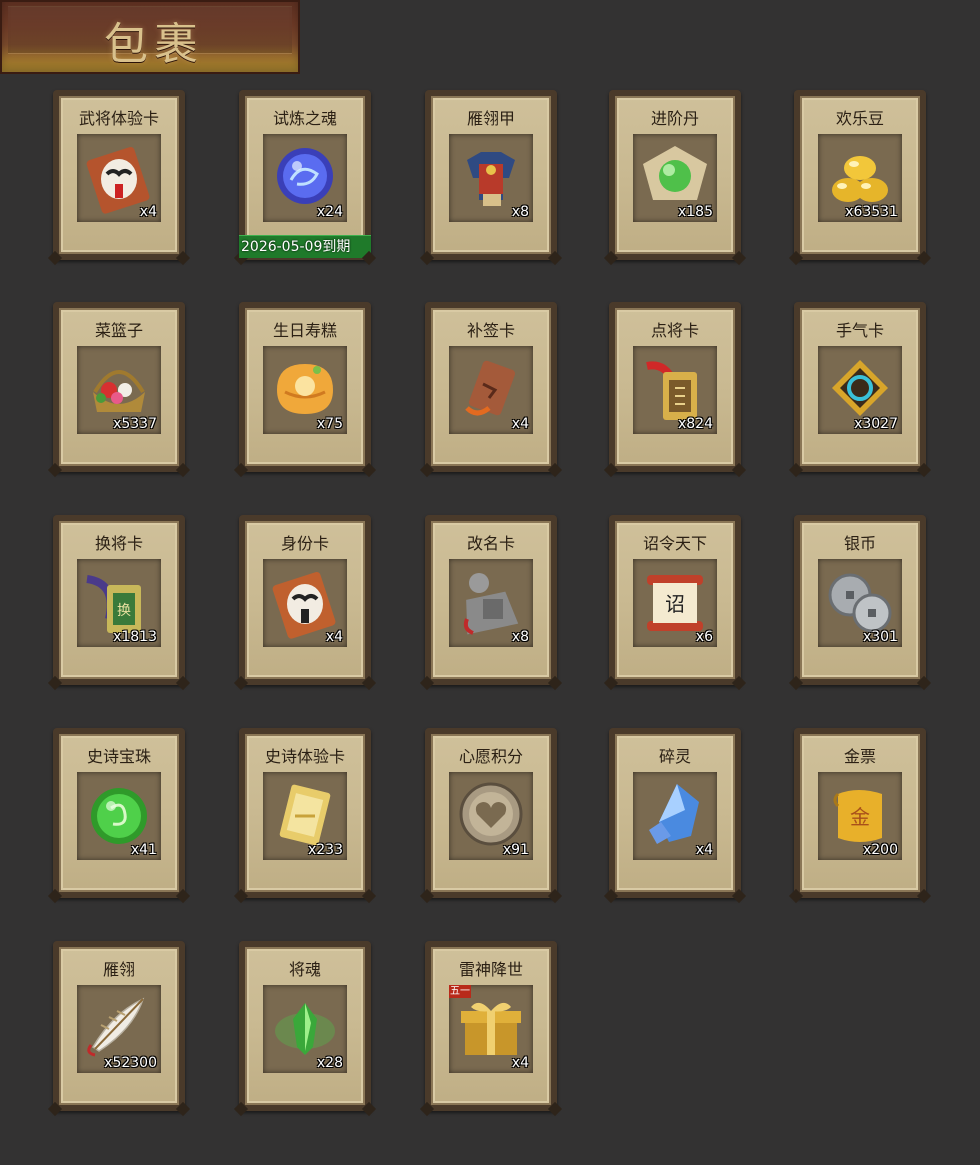 Image resolution: width=980 pixels, height=1165 pixels. I want to click on inventory-item-card: 雁翎 x52300, so click(119, 1026).